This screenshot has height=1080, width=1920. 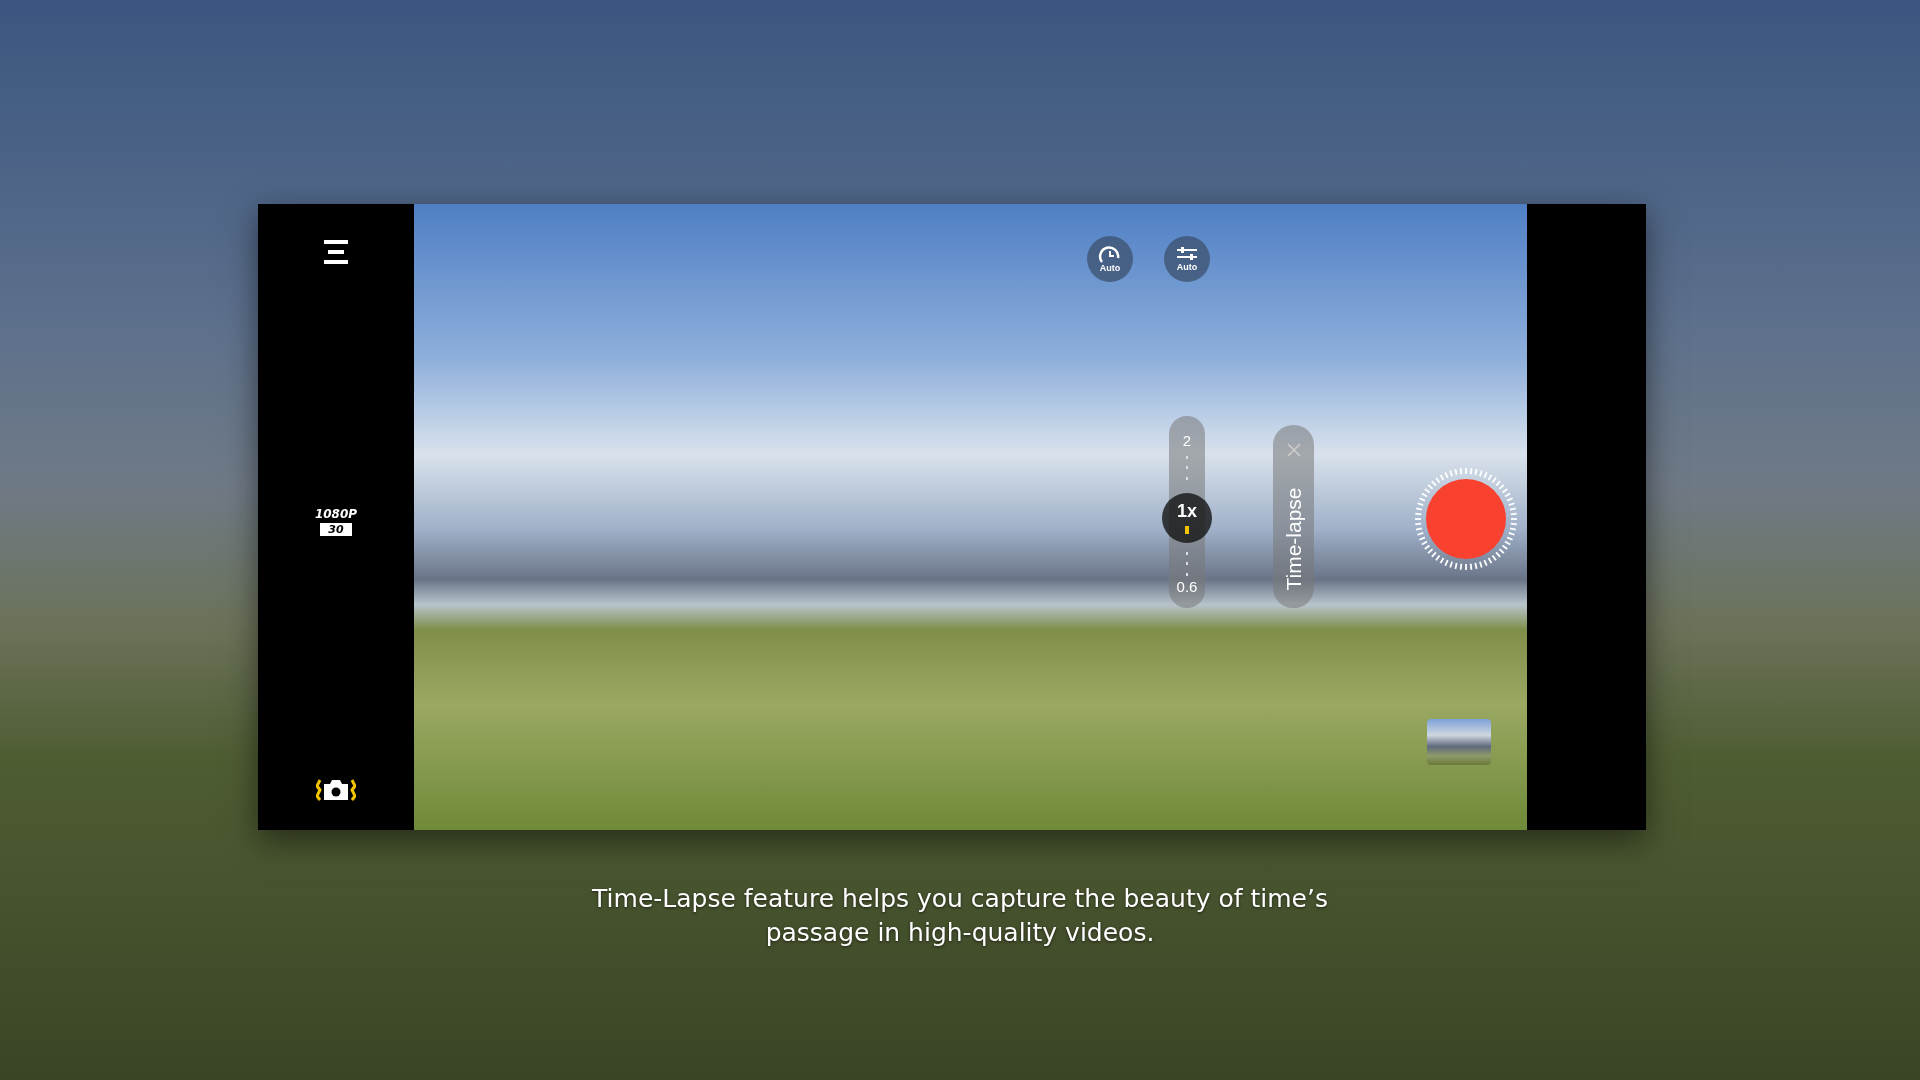 I want to click on menu-icon, so click(x=336, y=252).